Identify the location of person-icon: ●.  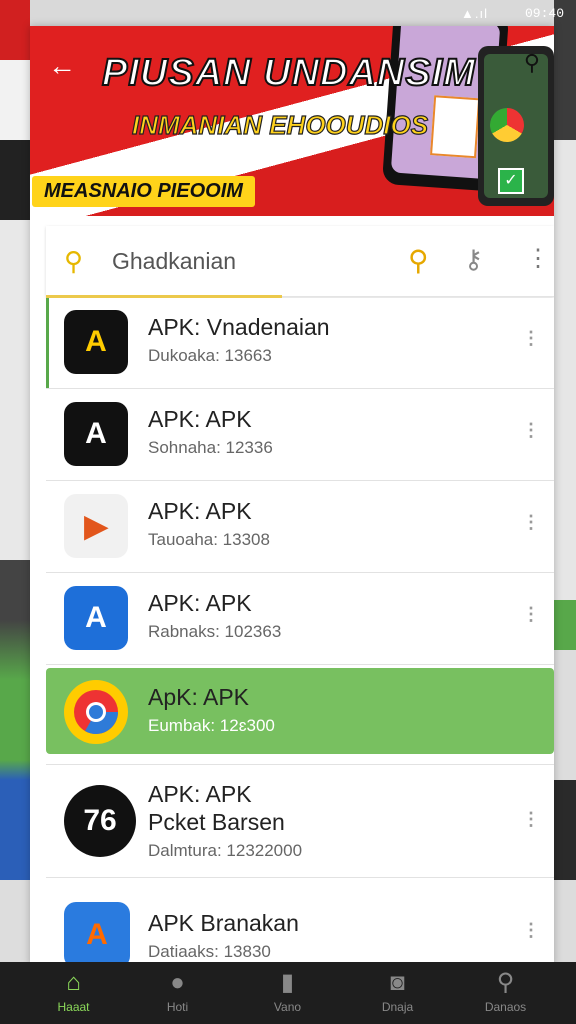
(177, 982).